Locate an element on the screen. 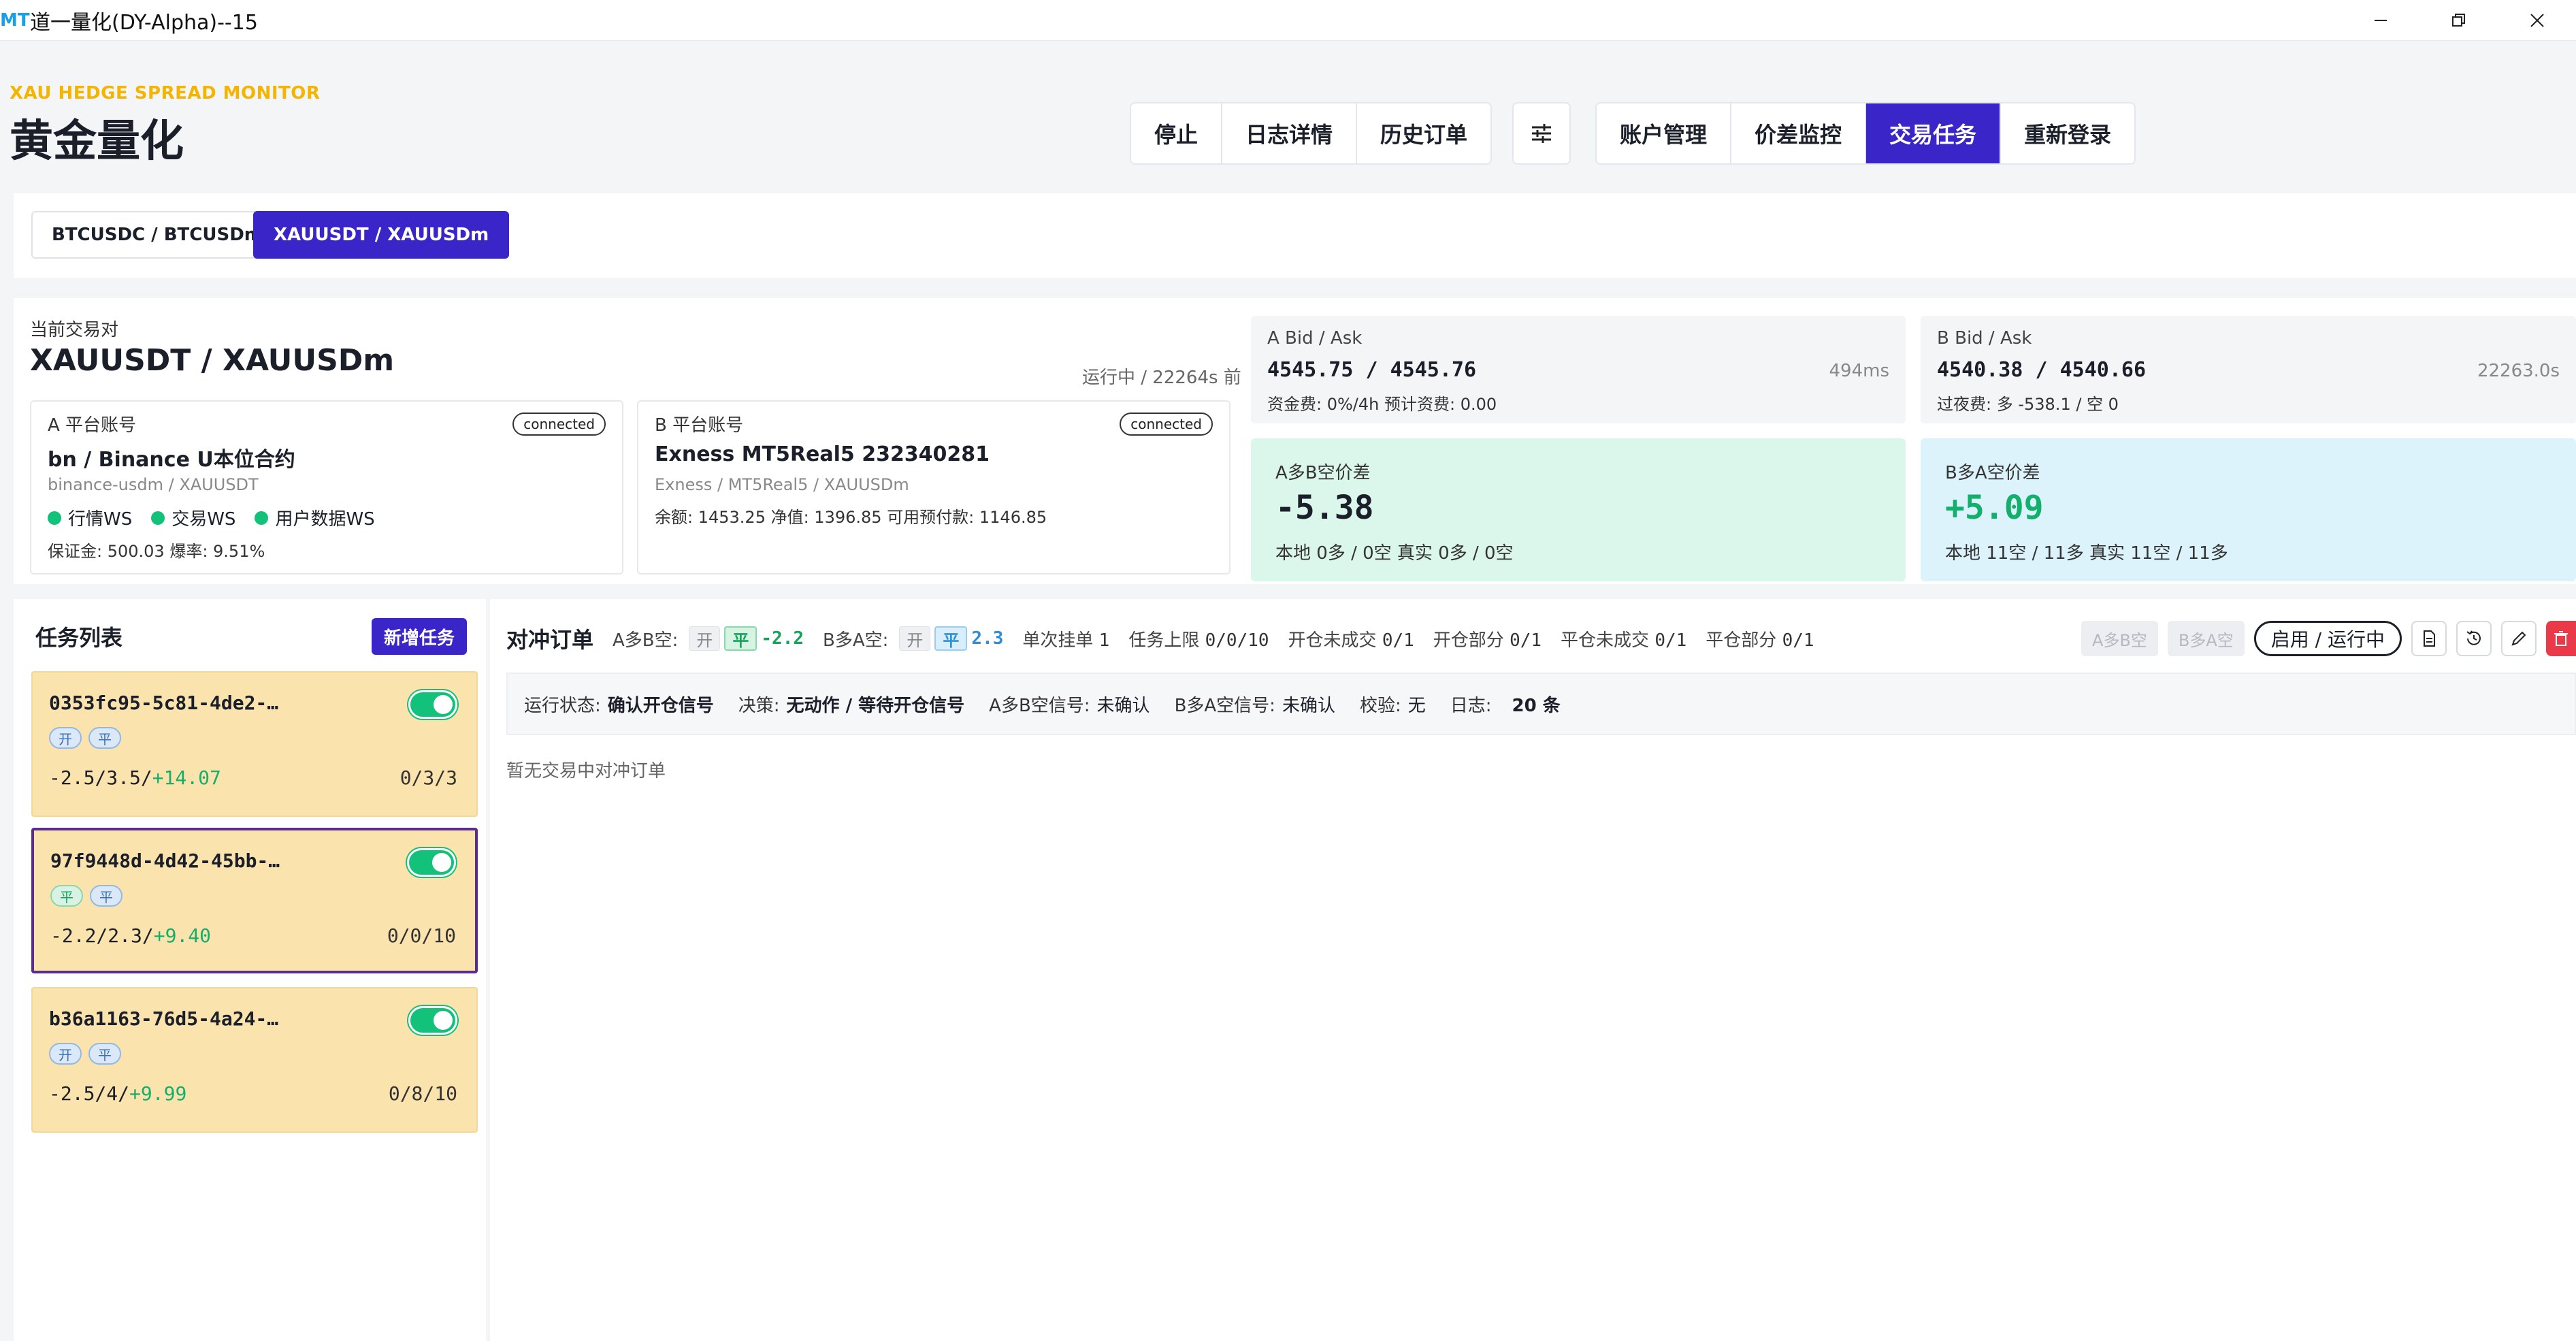 This screenshot has width=2576, height=1341. relogin-button: 重新登录 is located at coordinates (2068, 133).